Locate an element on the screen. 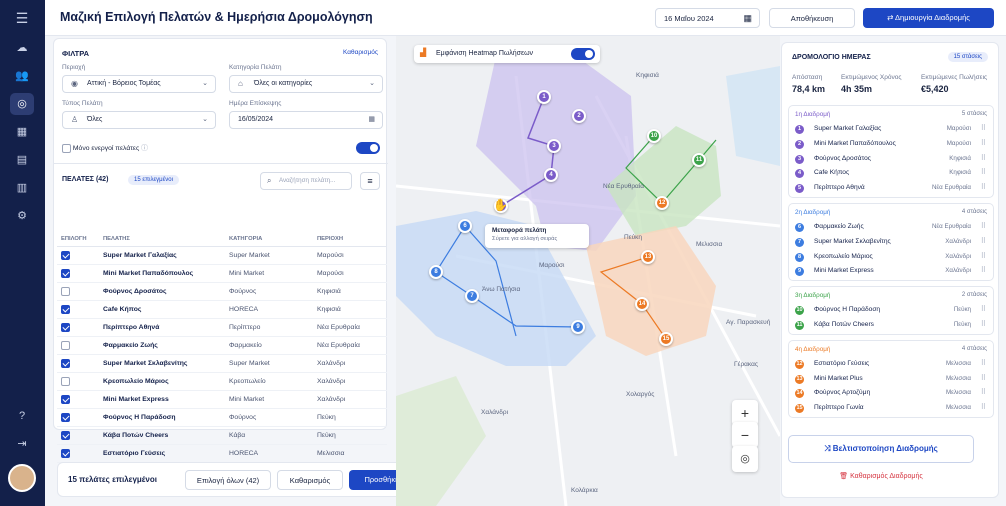  customers-icon: 👥 is located at coordinates (22, 76).